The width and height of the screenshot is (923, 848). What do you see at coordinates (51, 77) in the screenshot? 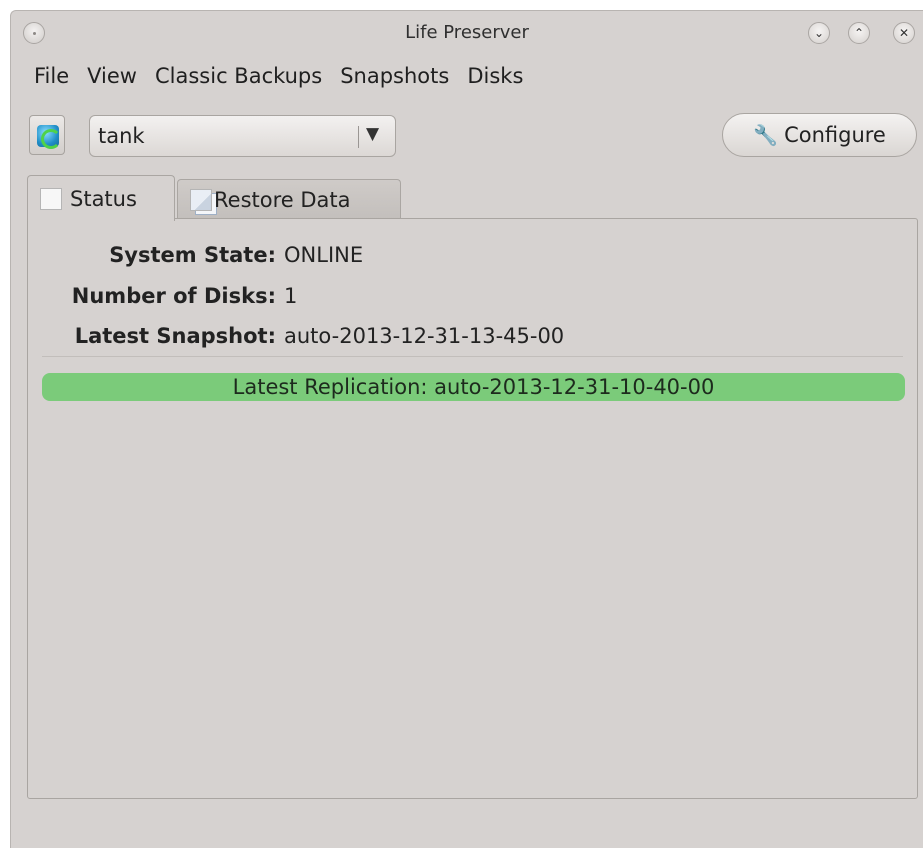
I see `menu-file: File` at bounding box center [51, 77].